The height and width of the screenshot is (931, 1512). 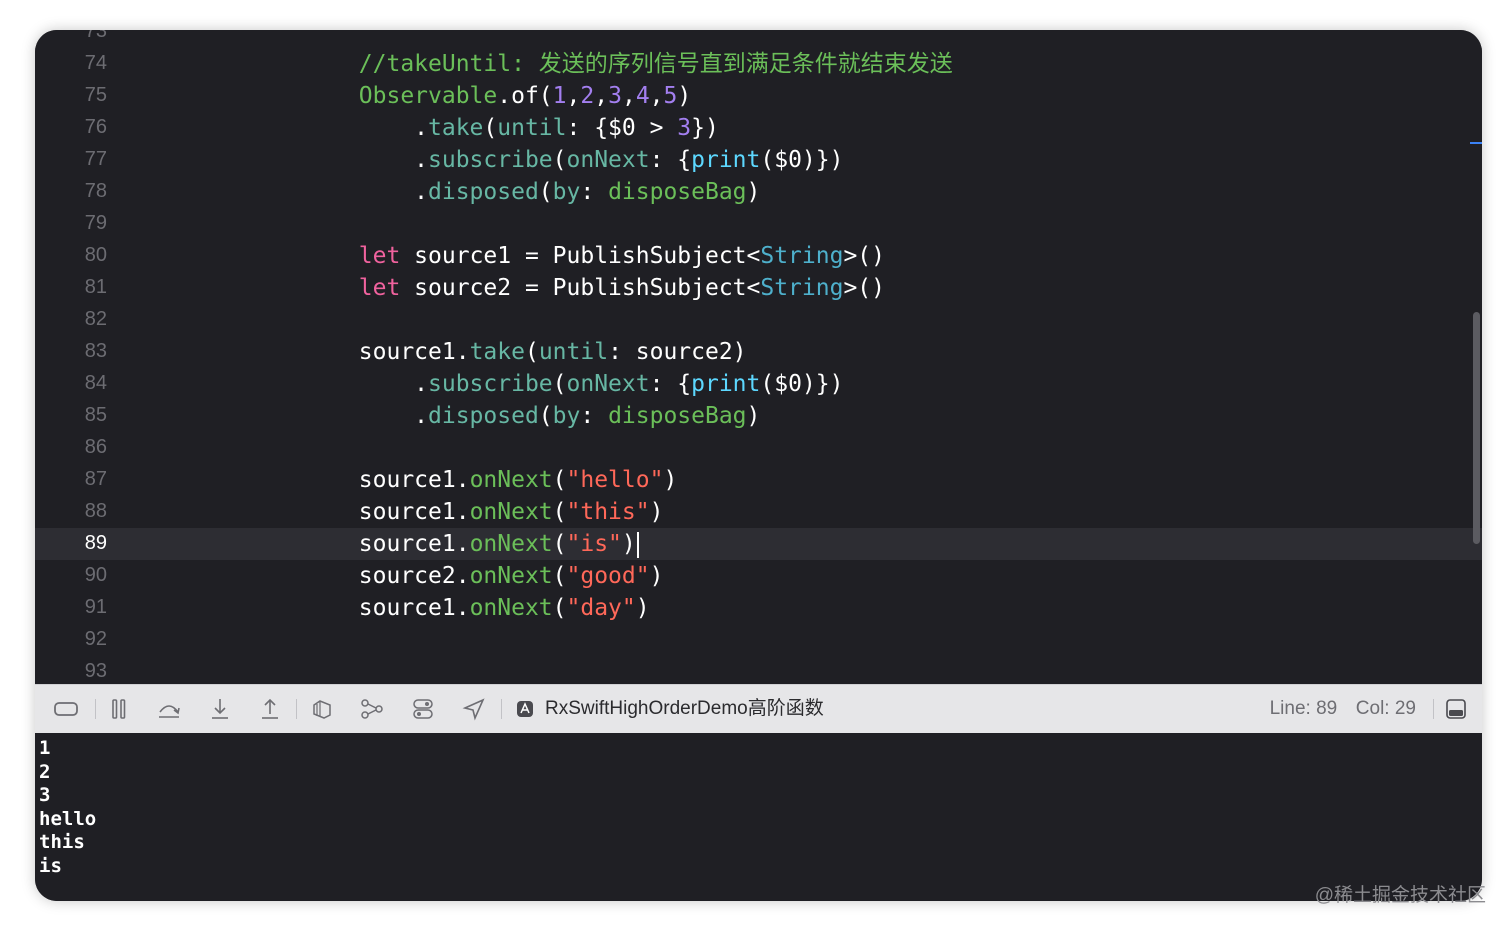 I want to click on code-line: 87 source1.onNext("hello"), so click(x=758, y=480).